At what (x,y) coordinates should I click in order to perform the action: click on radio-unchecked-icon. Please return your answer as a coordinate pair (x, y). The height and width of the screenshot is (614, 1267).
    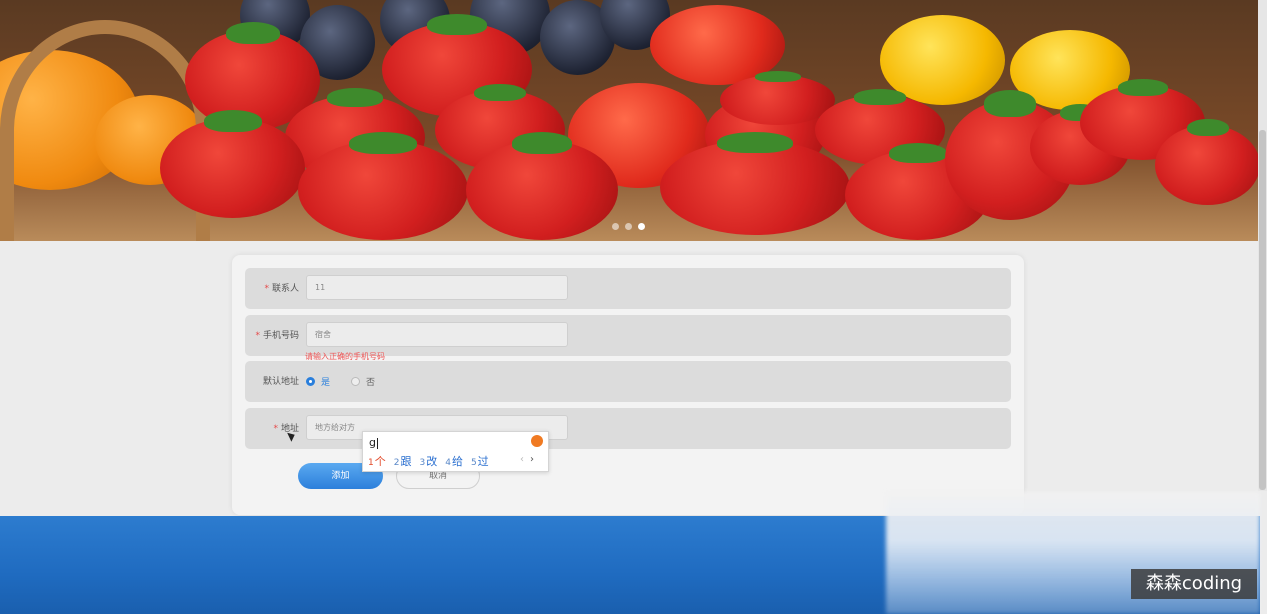
    Looking at the image, I should click on (355, 381).